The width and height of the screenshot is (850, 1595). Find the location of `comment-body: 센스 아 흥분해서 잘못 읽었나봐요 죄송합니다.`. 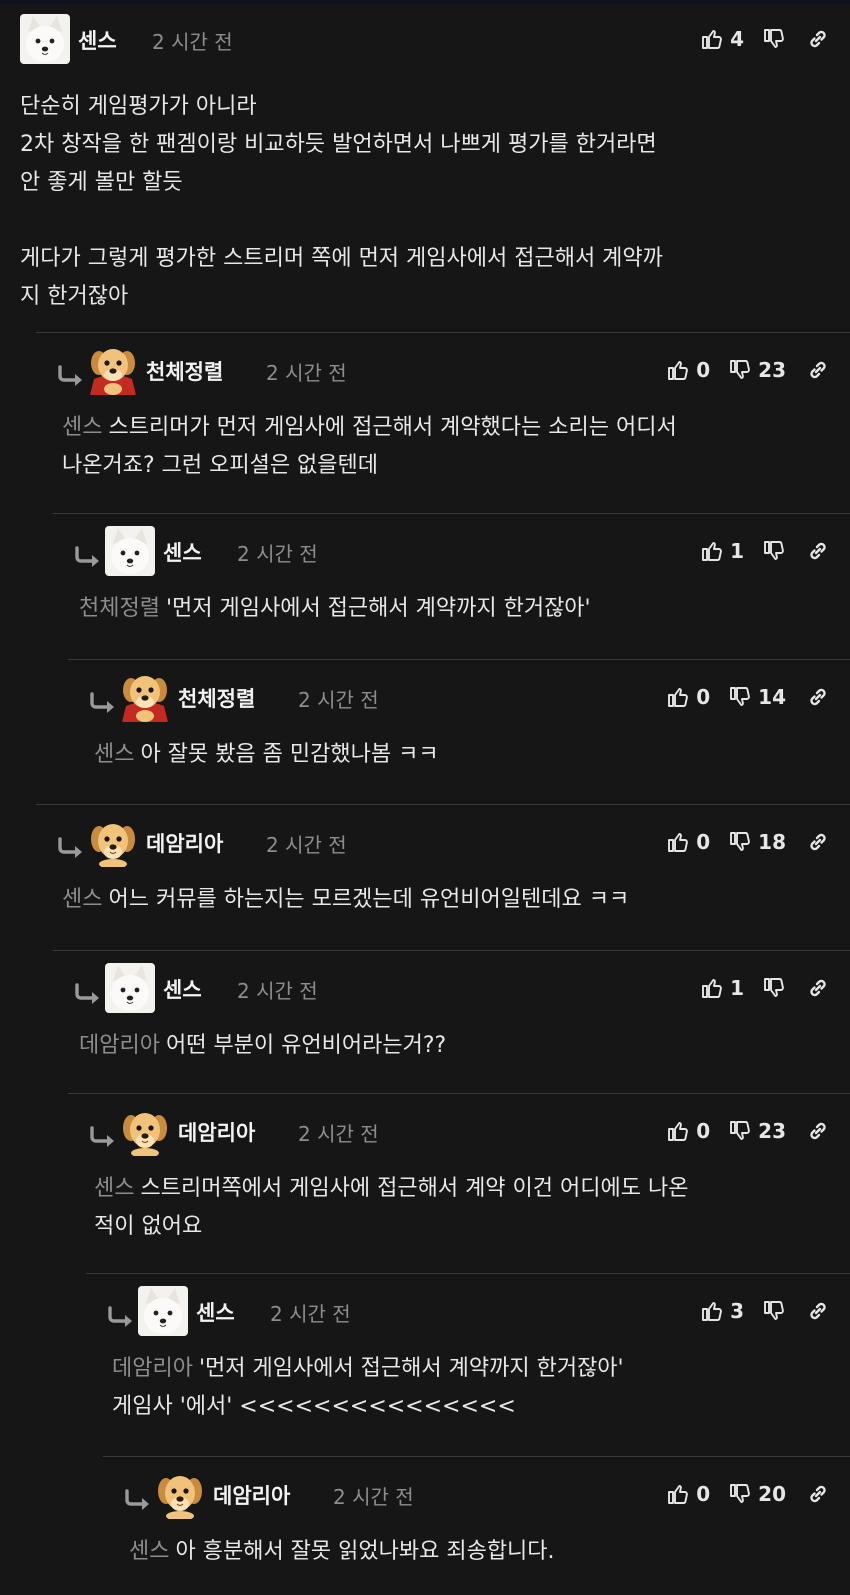

comment-body: 센스 아 흥분해서 잘못 읽었나봐요 죄송합니다. is located at coordinates (474, 1552).